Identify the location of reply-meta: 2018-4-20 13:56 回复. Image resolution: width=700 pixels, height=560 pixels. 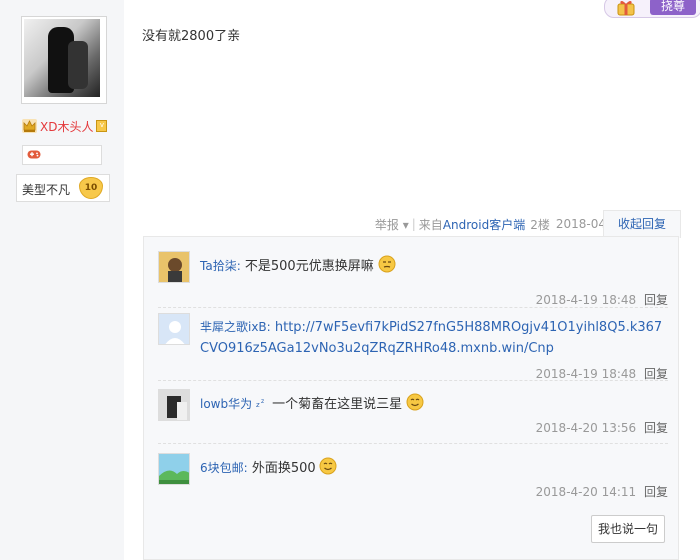
(602, 427).